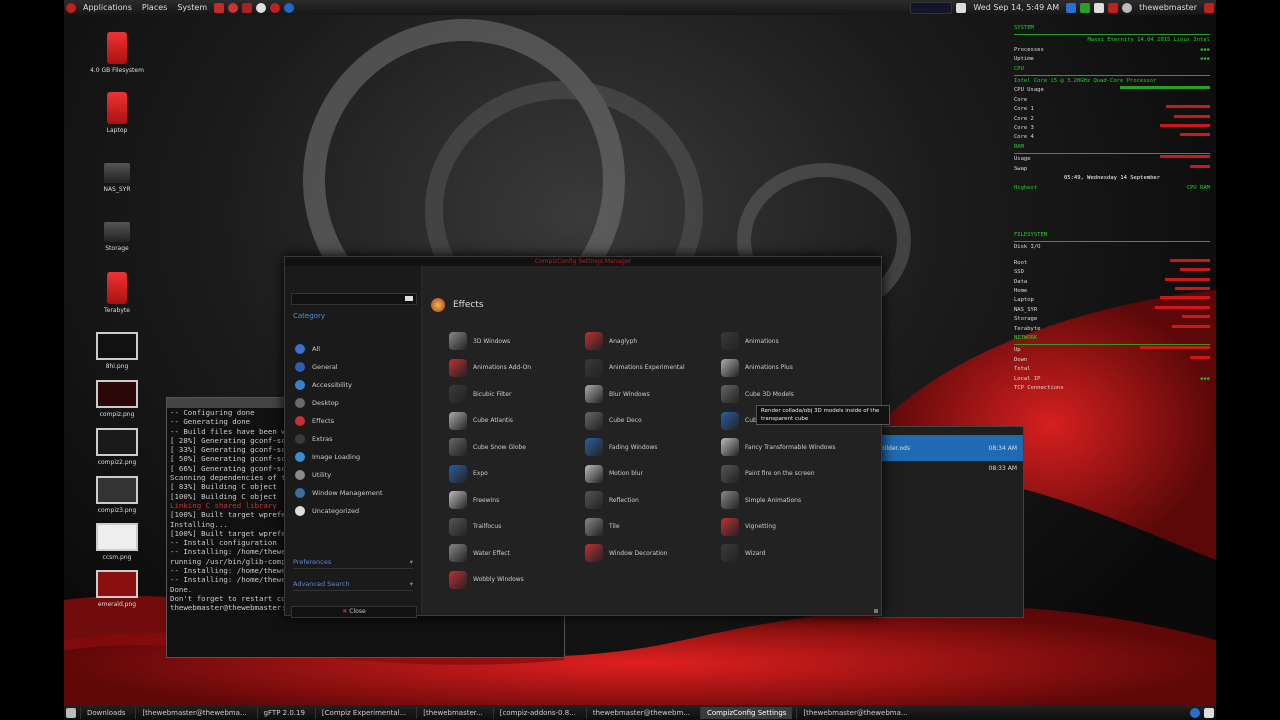  What do you see at coordinates (316, 367) in the screenshot?
I see `category-item: General` at bounding box center [316, 367].